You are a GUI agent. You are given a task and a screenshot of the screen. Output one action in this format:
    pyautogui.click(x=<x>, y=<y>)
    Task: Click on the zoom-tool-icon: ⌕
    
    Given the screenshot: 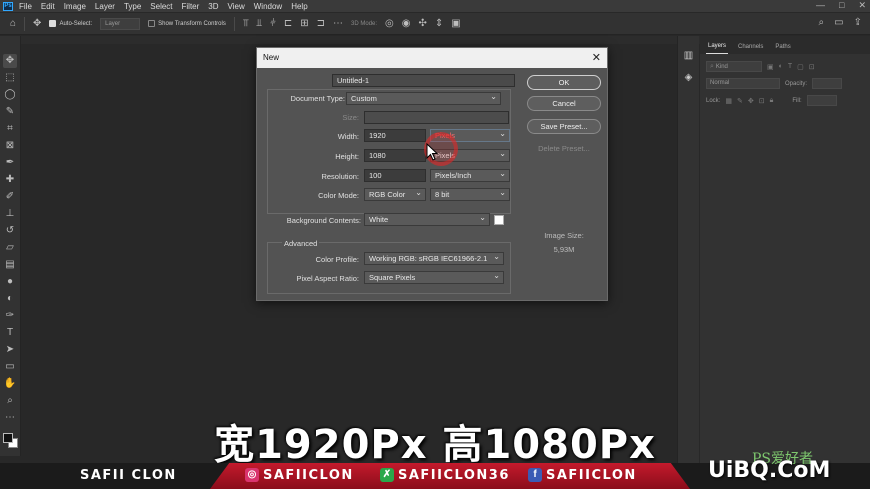 What is the action you would take?
    pyautogui.click(x=10, y=401)
    